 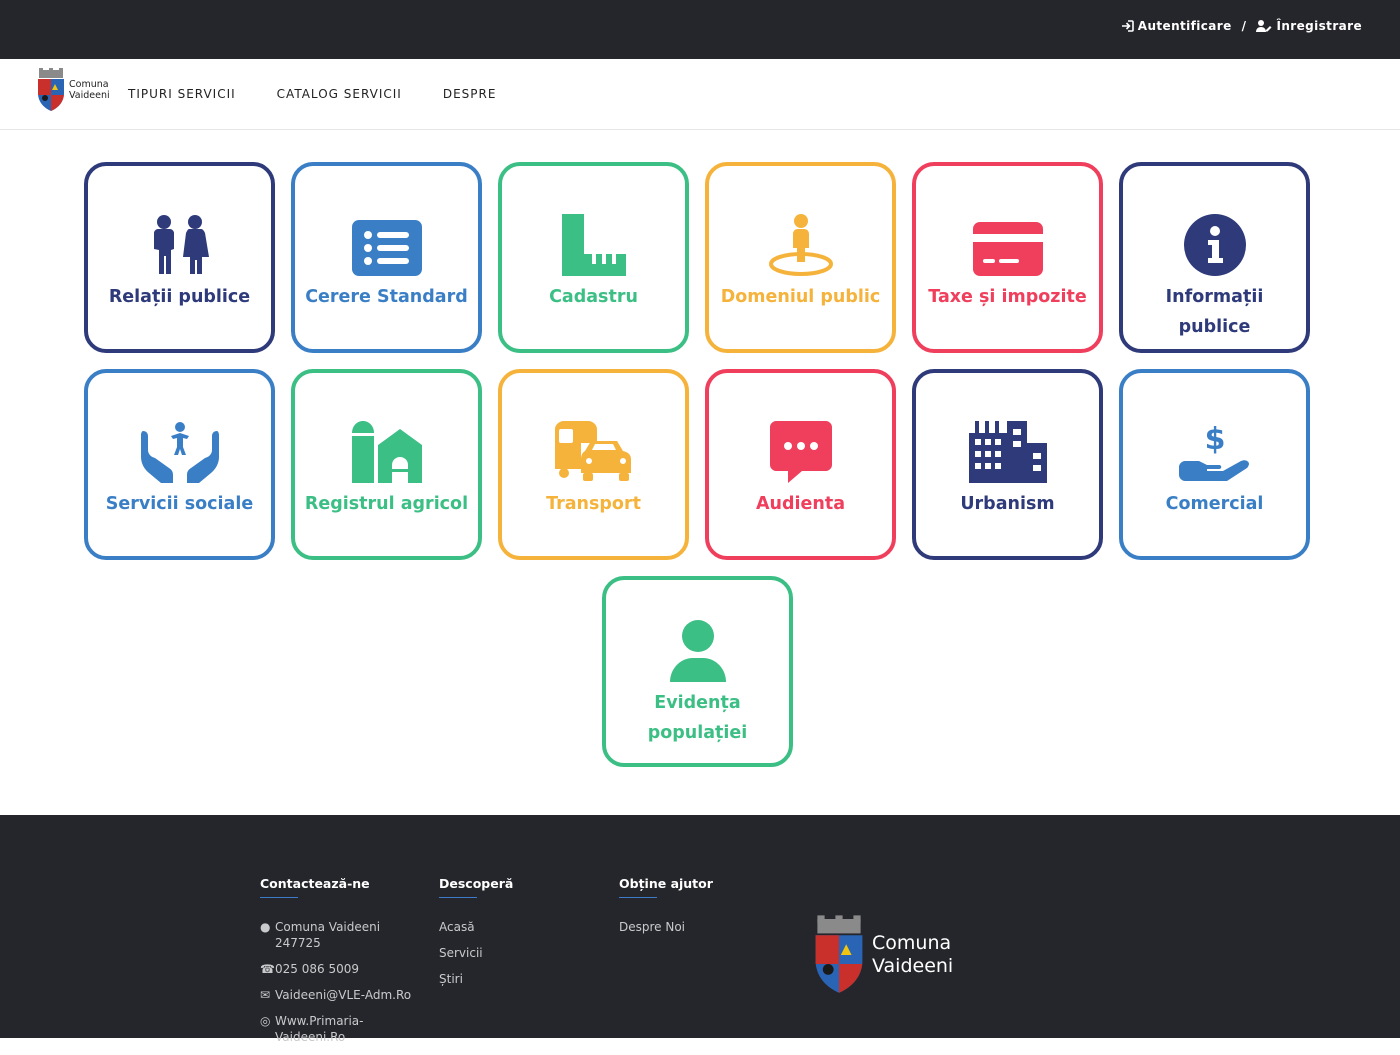 I want to click on sign-in-icon, so click(x=1127, y=26).